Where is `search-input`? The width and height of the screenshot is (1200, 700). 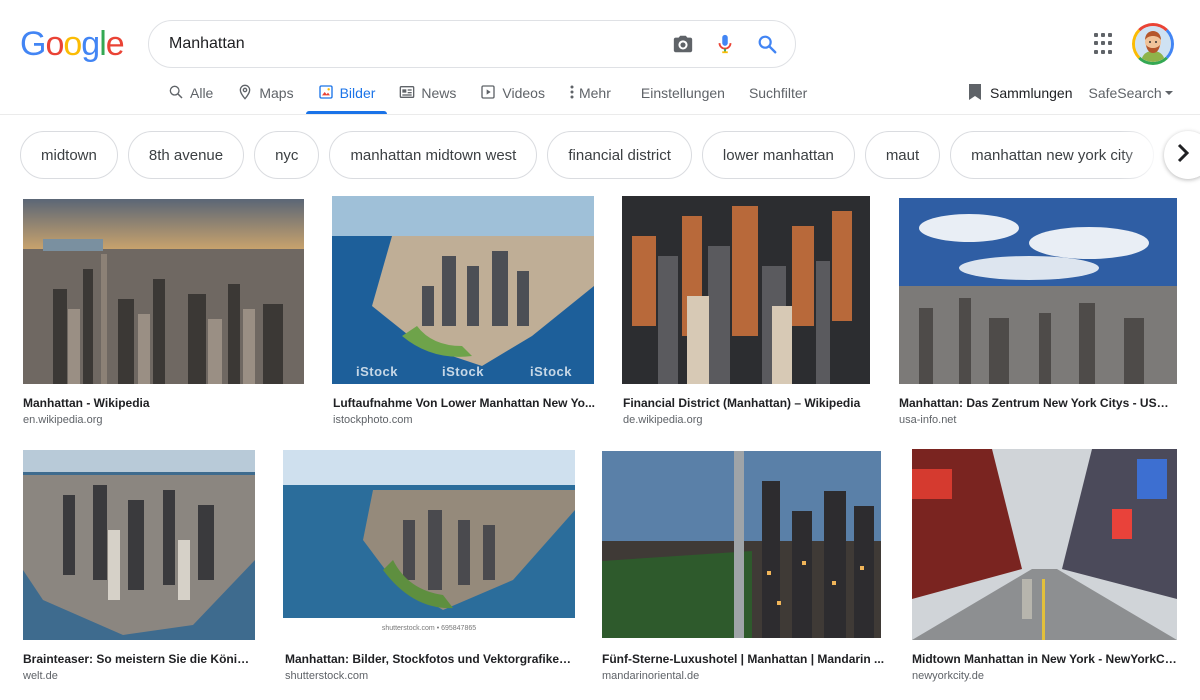 search-input is located at coordinates (411, 44).